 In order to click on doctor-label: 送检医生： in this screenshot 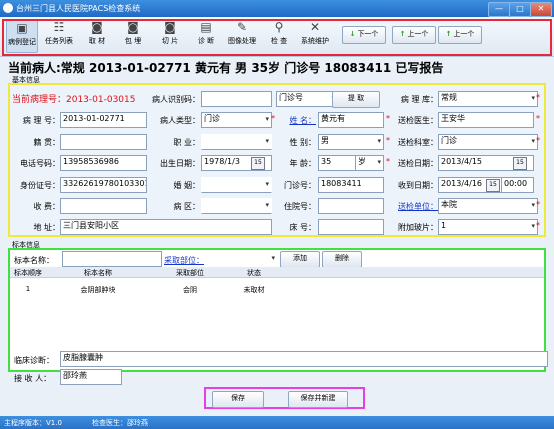, I will do `click(418, 120)`.